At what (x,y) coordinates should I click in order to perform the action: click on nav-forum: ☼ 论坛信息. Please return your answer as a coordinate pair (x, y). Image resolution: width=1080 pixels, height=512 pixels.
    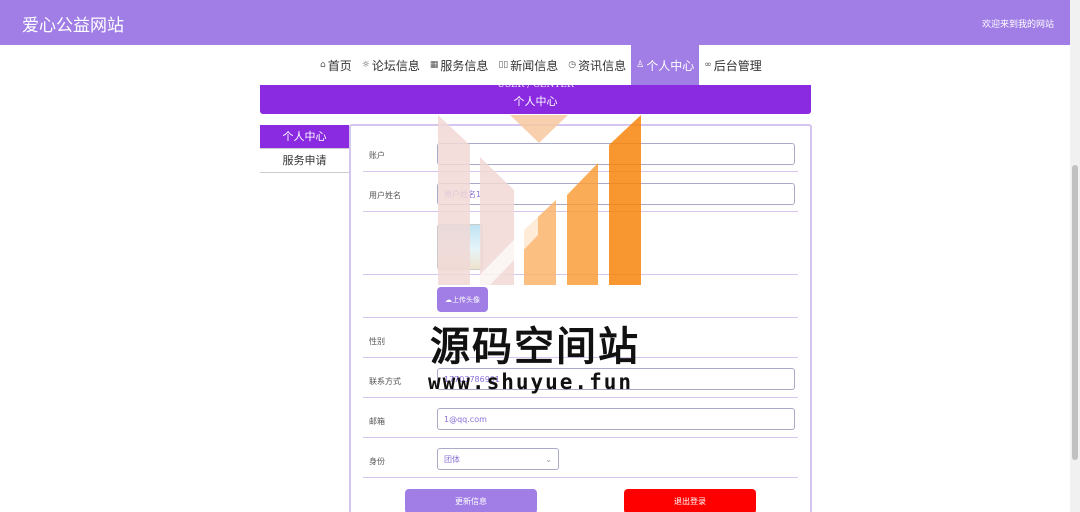
    Looking at the image, I should click on (391, 65).